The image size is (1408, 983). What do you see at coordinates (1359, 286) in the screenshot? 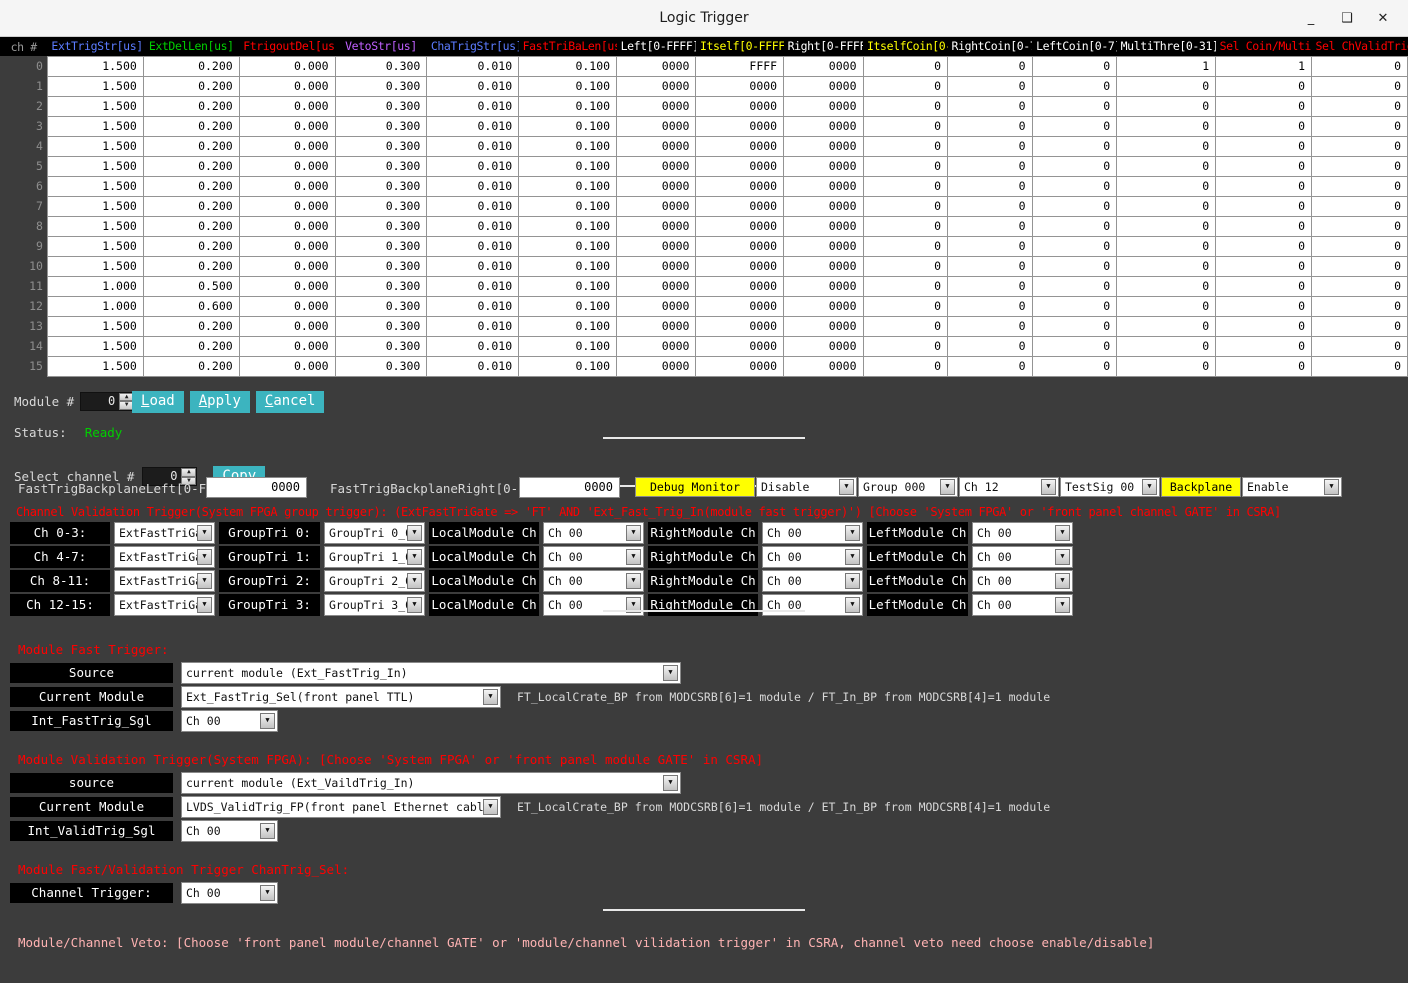
I see `cell-r11-c14: 0` at bounding box center [1359, 286].